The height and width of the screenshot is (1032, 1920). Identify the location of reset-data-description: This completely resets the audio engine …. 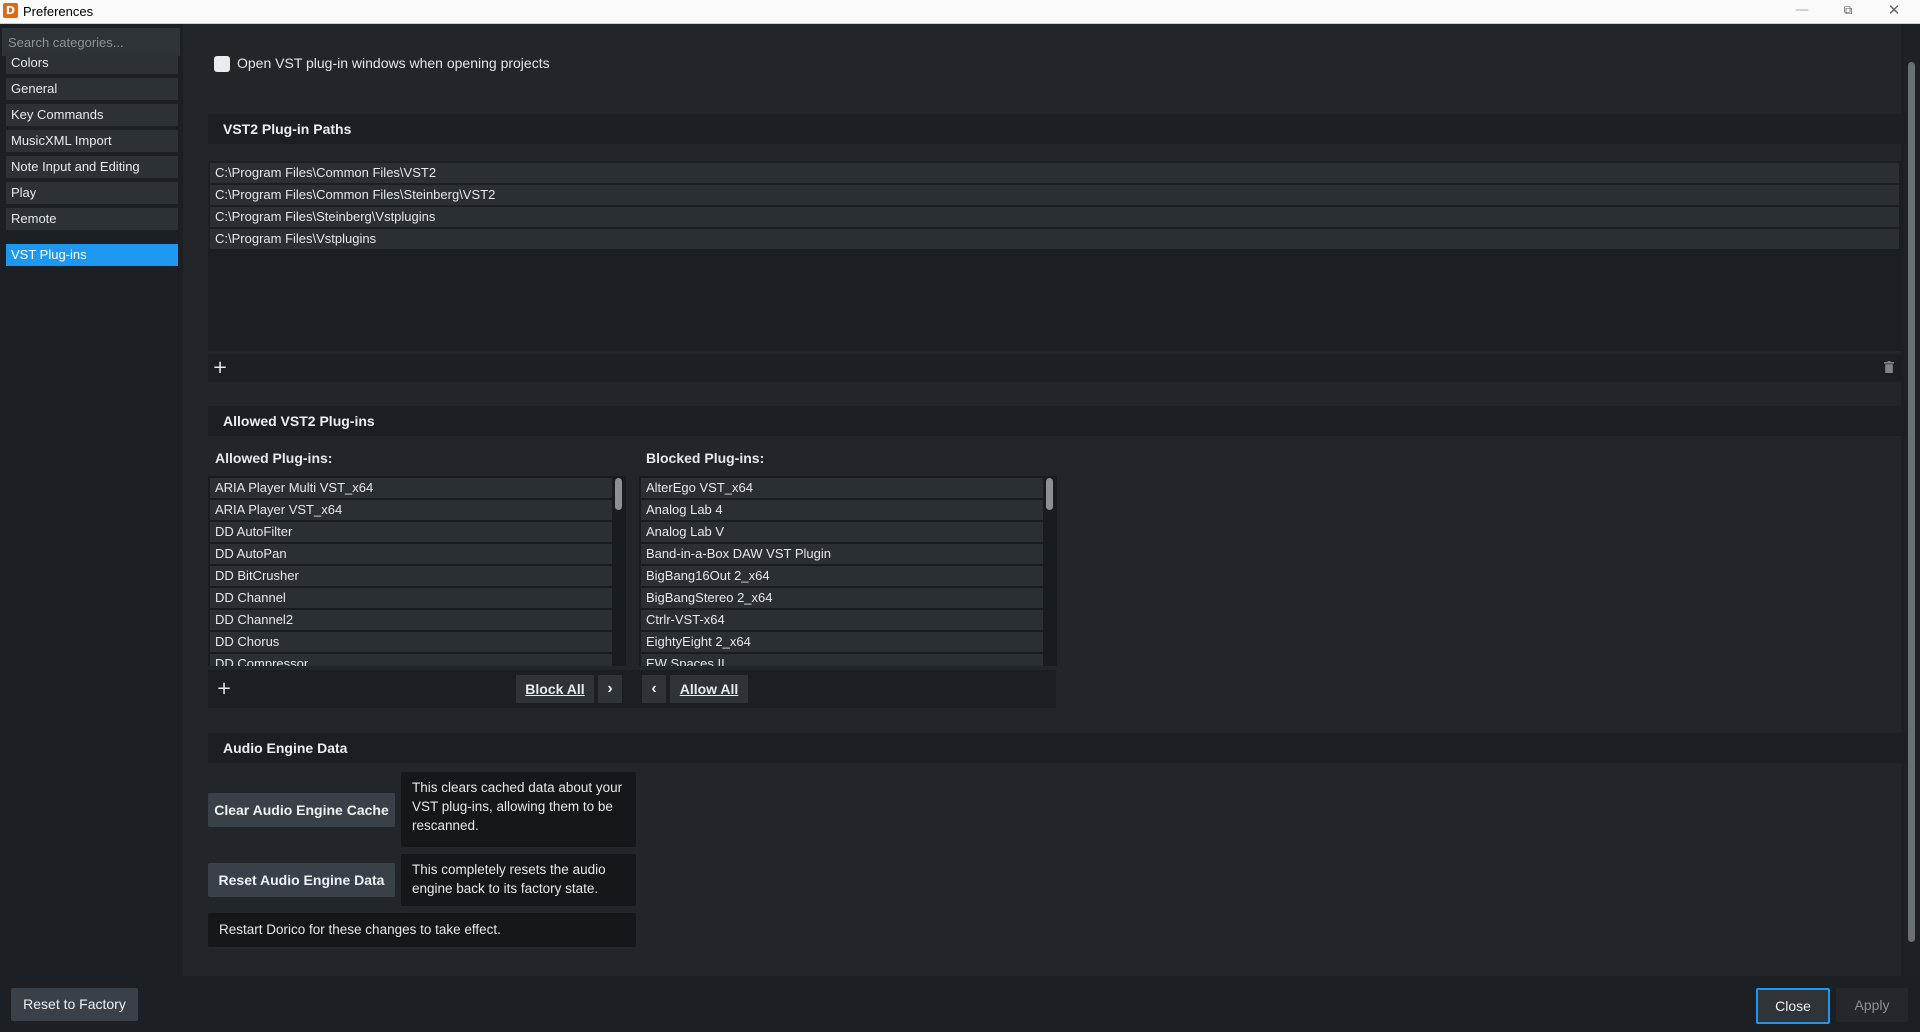
(518, 880).